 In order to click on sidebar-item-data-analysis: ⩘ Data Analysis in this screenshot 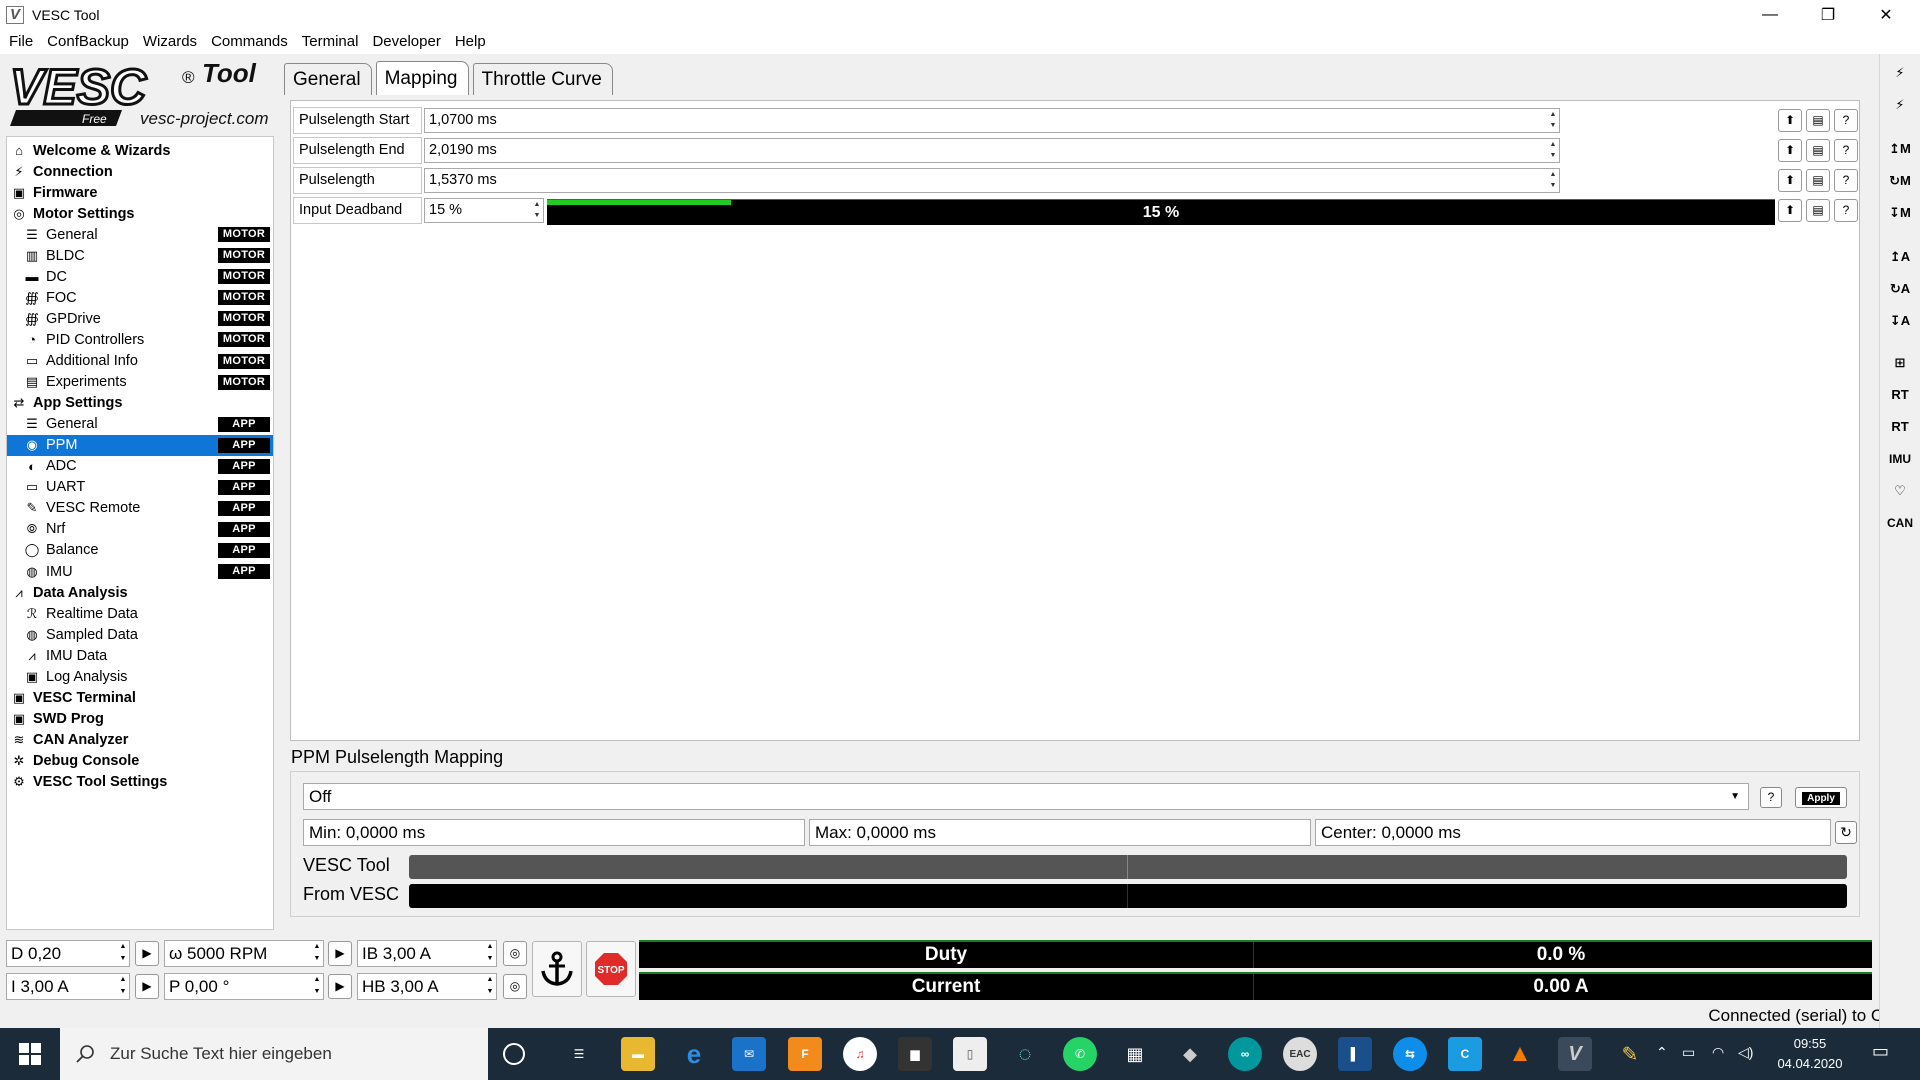, I will do `click(140, 592)`.